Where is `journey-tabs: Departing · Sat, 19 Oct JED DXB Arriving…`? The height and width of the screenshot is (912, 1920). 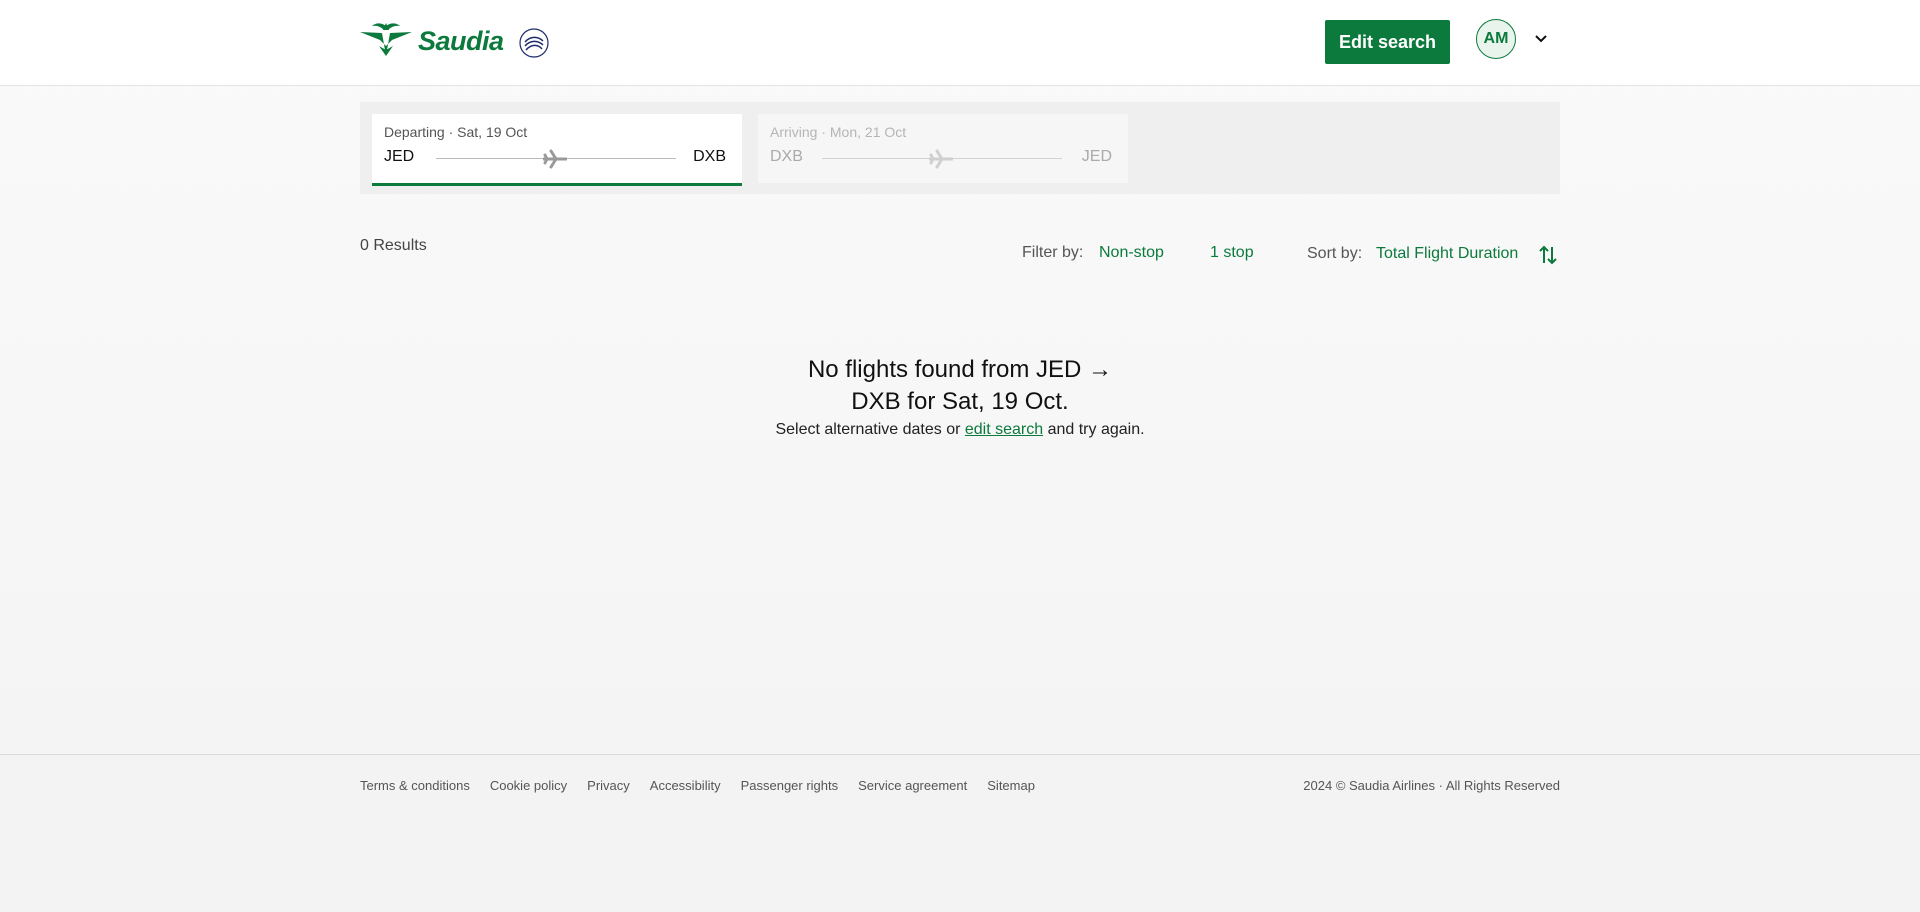 journey-tabs: Departing · Sat, 19 Oct JED DXB Arriving… is located at coordinates (960, 148).